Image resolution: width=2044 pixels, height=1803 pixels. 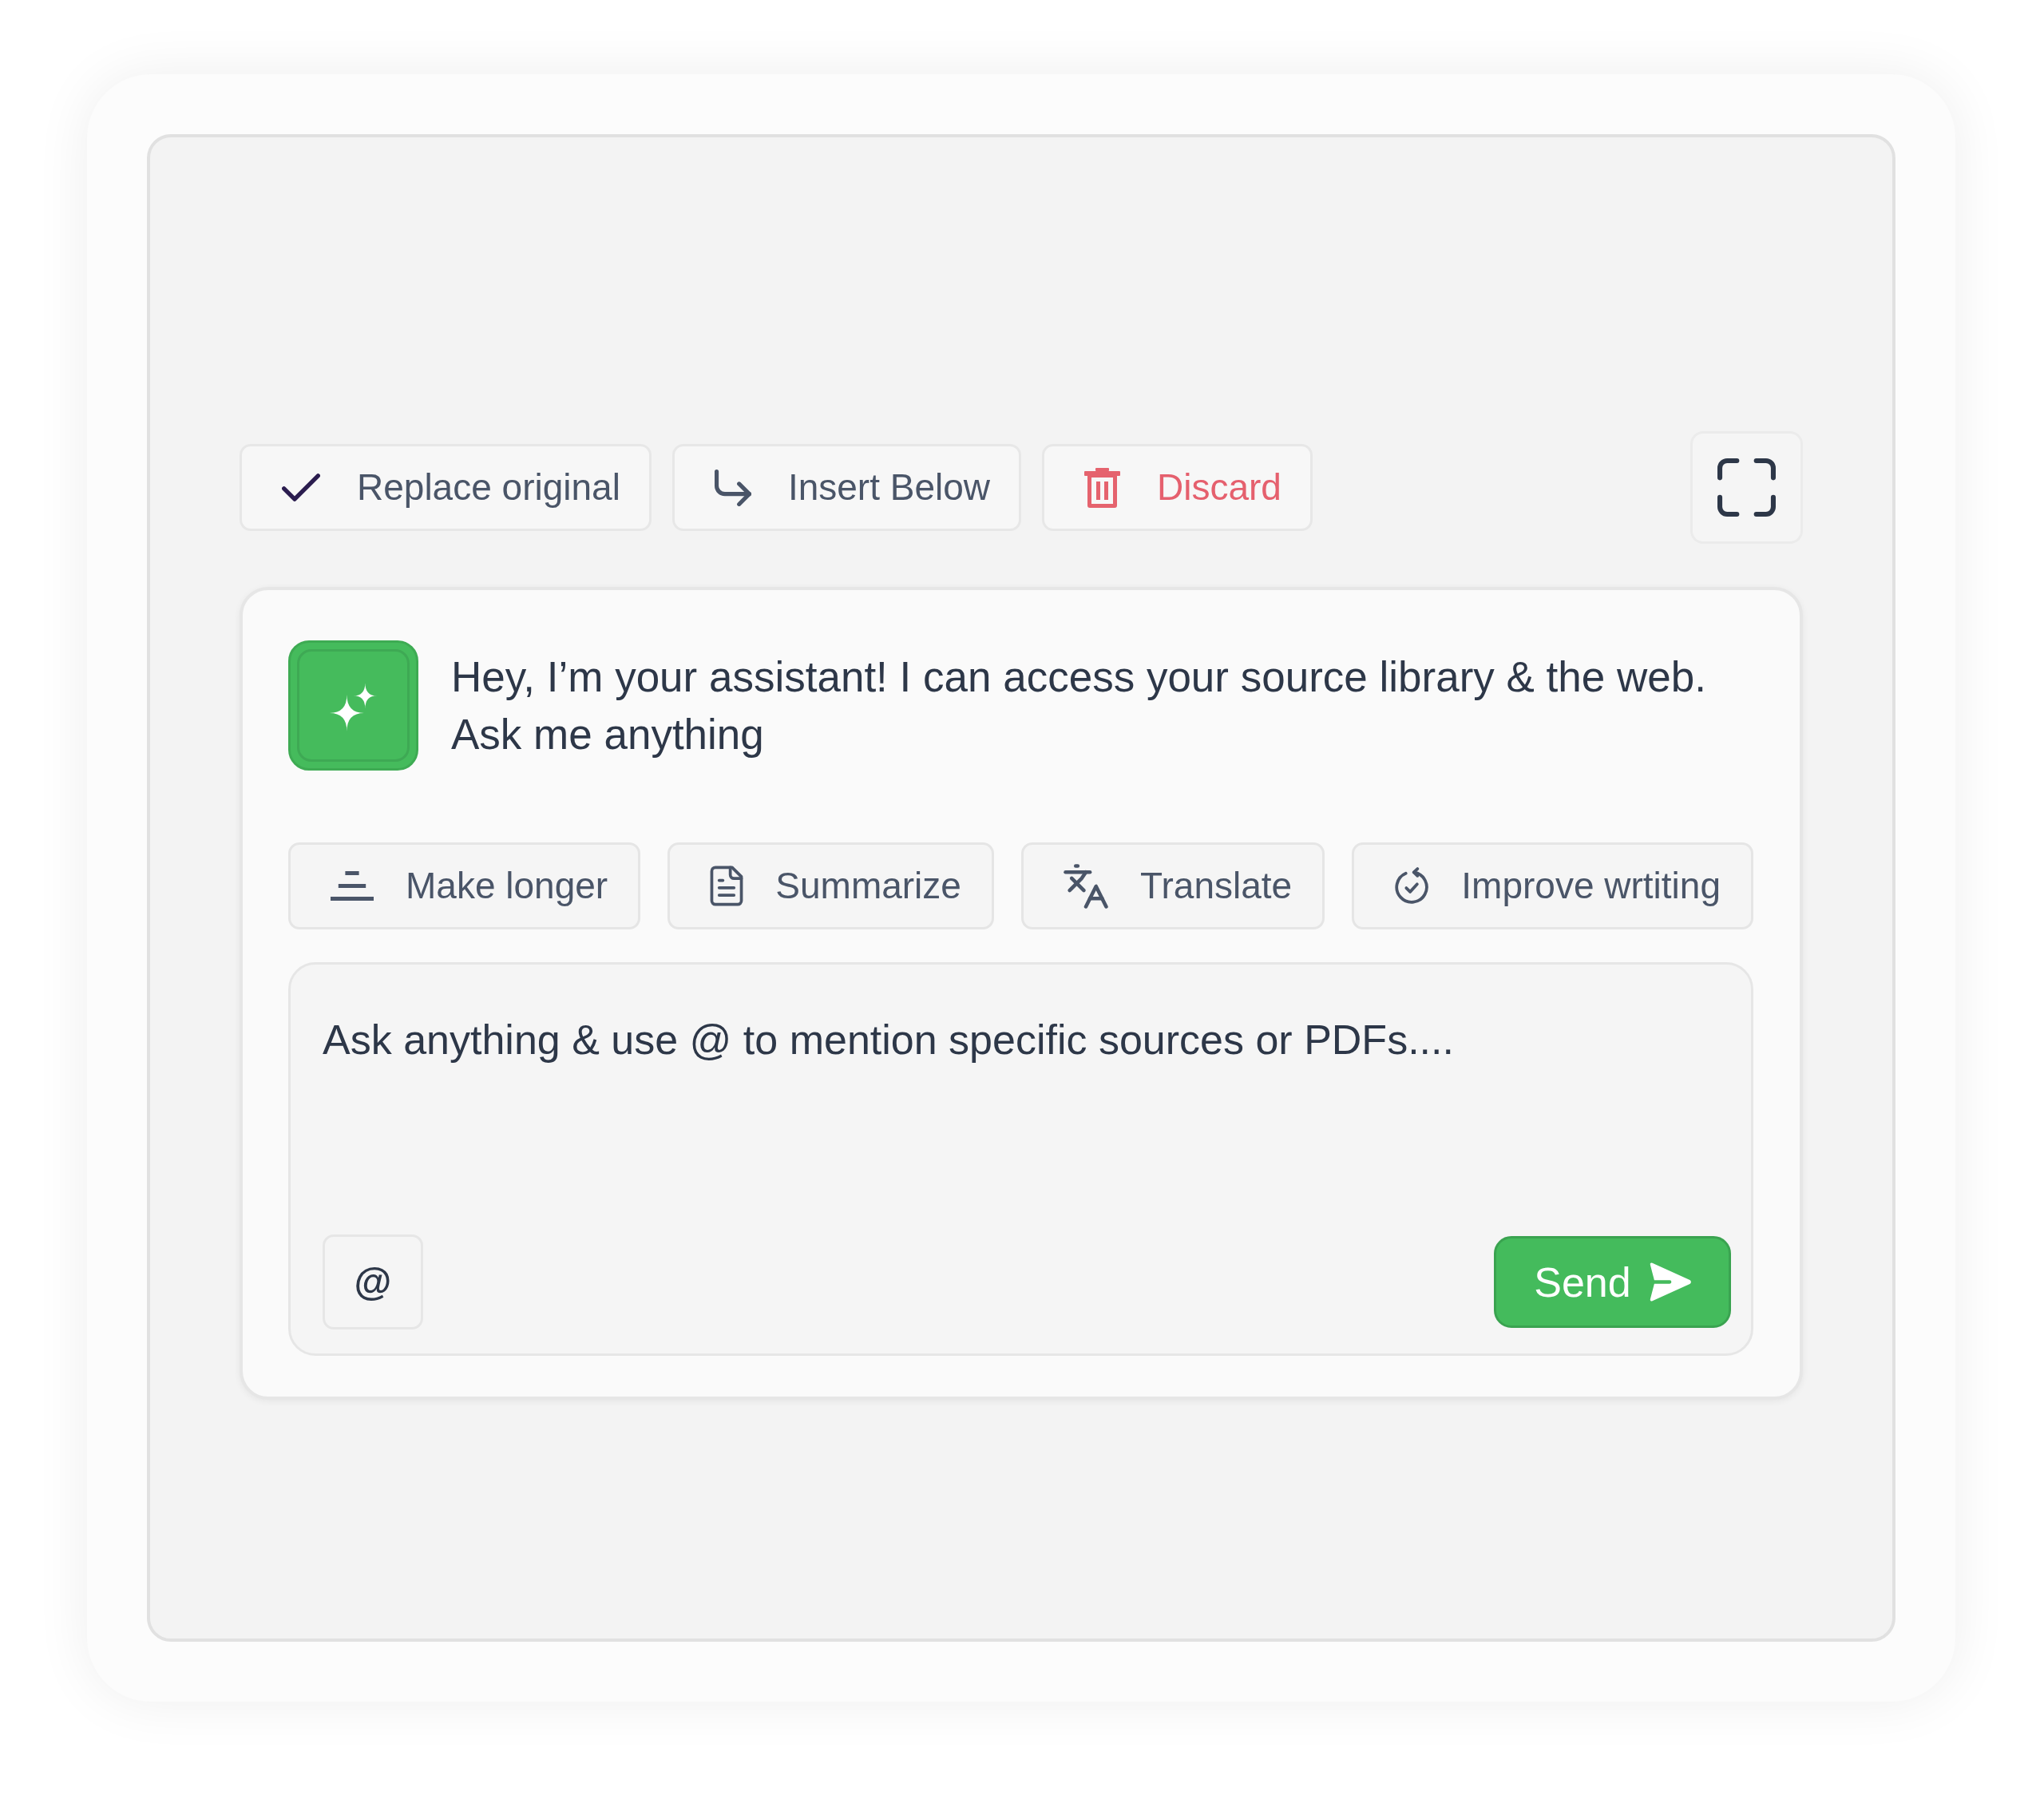 What do you see at coordinates (352, 886) in the screenshot?
I see `stacked-lines-icon` at bounding box center [352, 886].